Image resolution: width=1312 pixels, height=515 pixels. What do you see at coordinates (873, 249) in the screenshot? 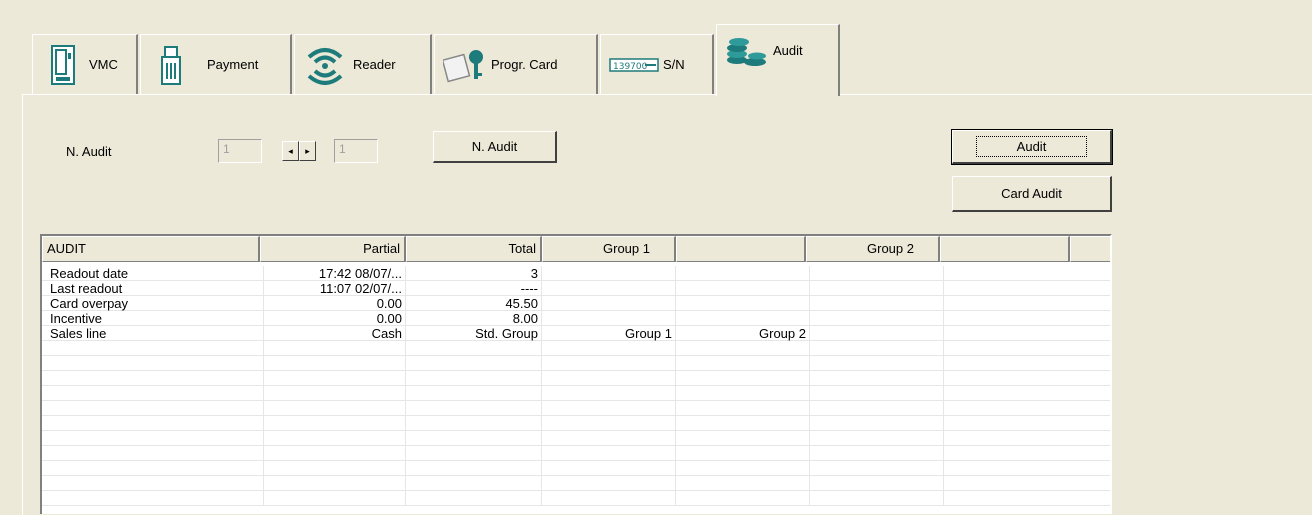
I see `header-group-2: Group 2` at bounding box center [873, 249].